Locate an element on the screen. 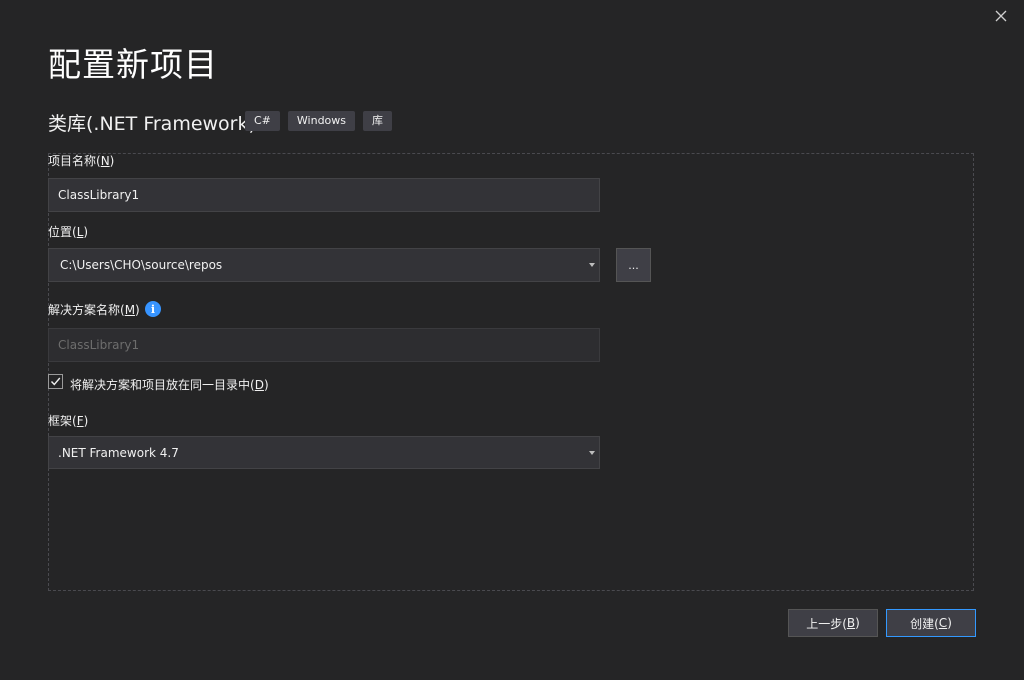 This screenshot has height=680, width=1024. checkmark-icon is located at coordinates (55, 381).